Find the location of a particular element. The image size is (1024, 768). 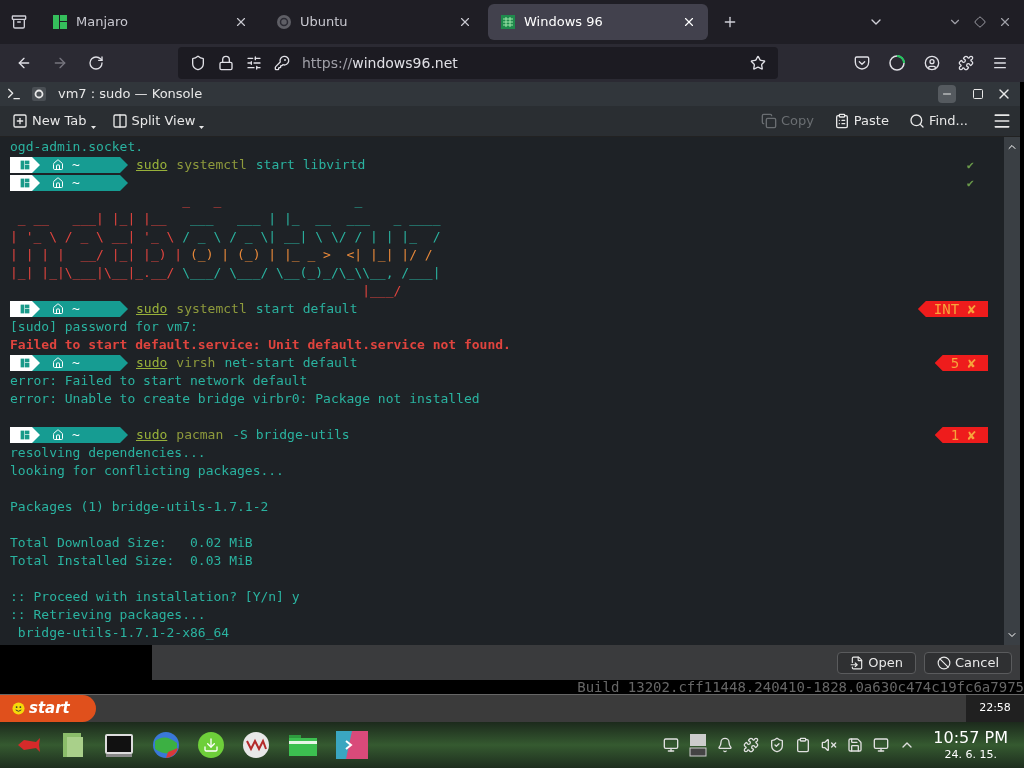

paste-icon is located at coordinates (841, 121).